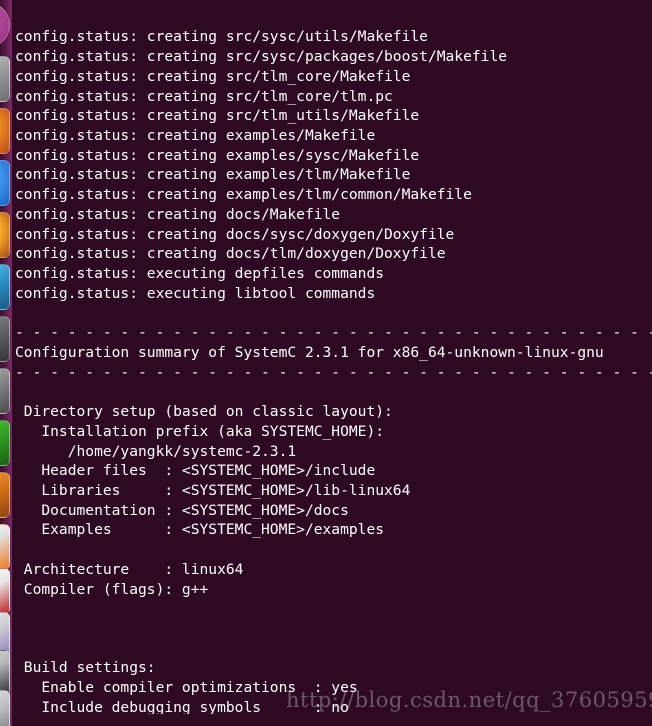 The image size is (652, 726). What do you see at coordinates (213, 490) in the screenshot?
I see `terminal-line: Libraries : <SYSTEMC_HOME>/lib-linux64` at bounding box center [213, 490].